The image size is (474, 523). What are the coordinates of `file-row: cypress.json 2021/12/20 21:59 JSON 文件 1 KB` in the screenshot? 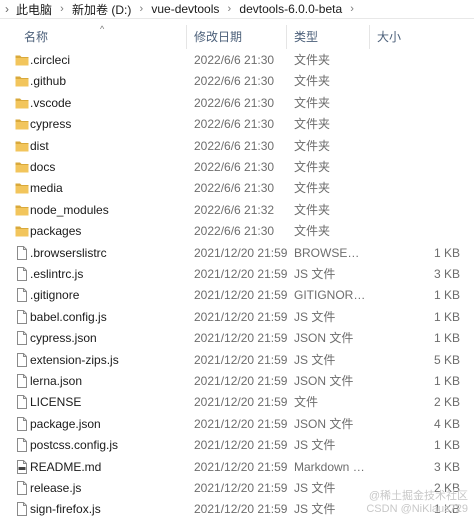 It's located at (237, 338).